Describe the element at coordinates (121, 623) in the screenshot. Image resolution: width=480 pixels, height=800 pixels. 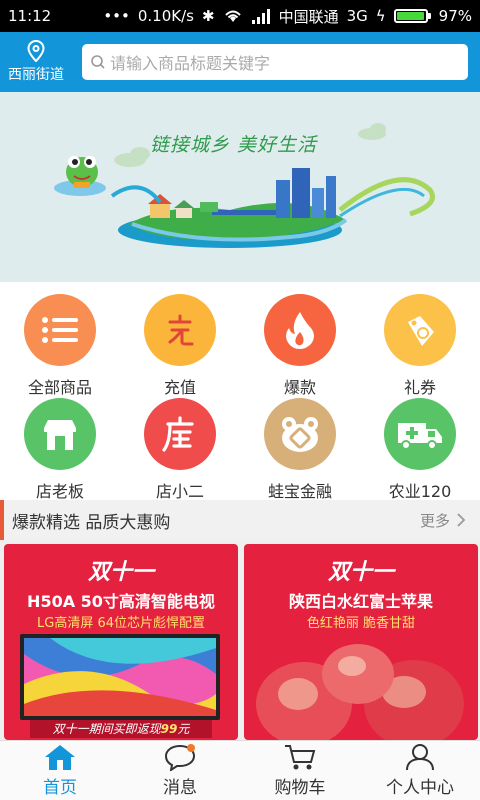
I see `card-subtitle: LG高清屏 64位芯片彪悍配置` at that location.